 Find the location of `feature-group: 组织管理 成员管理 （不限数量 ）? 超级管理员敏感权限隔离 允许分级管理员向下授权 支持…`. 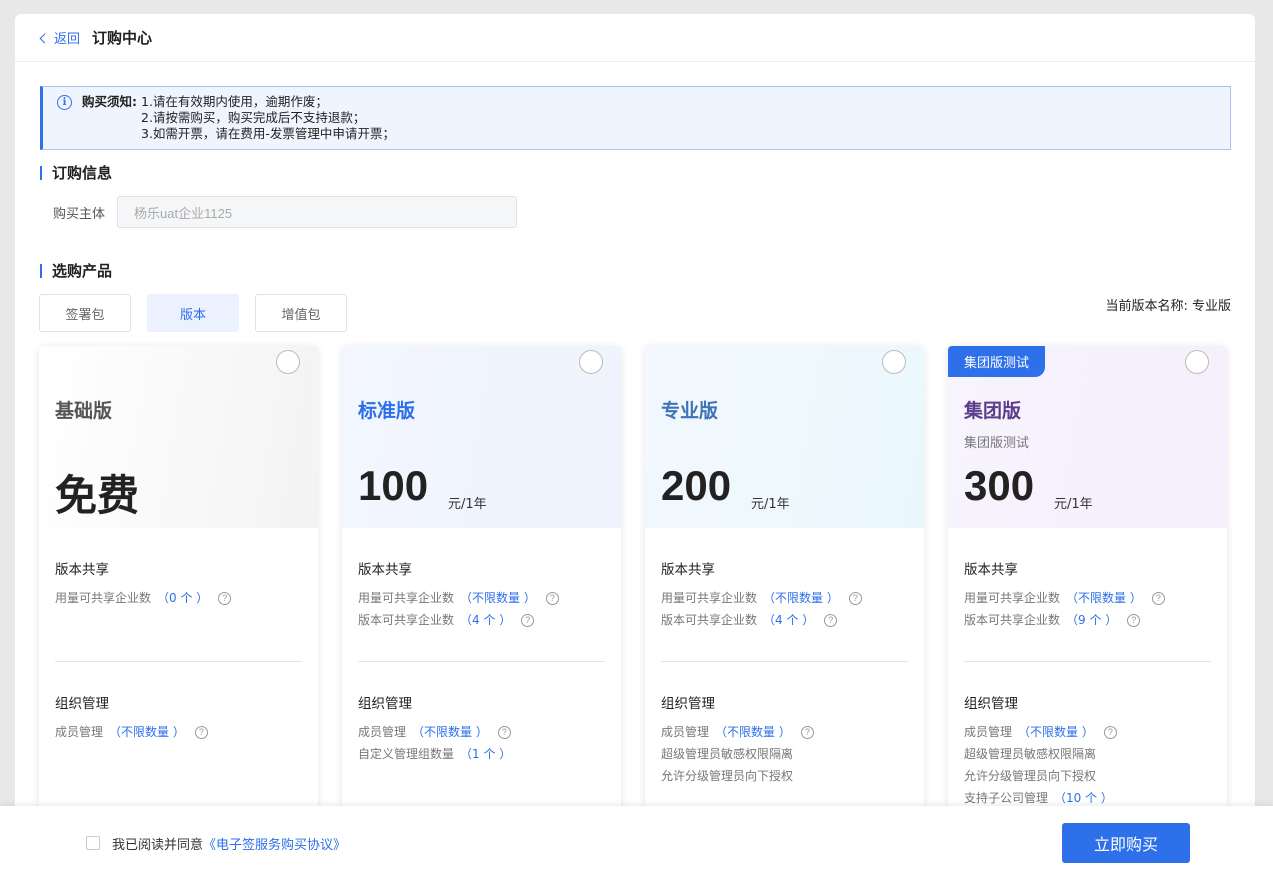

feature-group: 组织管理 成员管理 （不限数量 ）? 超级管理员敏感权限隔离 允许分级管理员向下授权 支持… is located at coordinates (1087, 754).